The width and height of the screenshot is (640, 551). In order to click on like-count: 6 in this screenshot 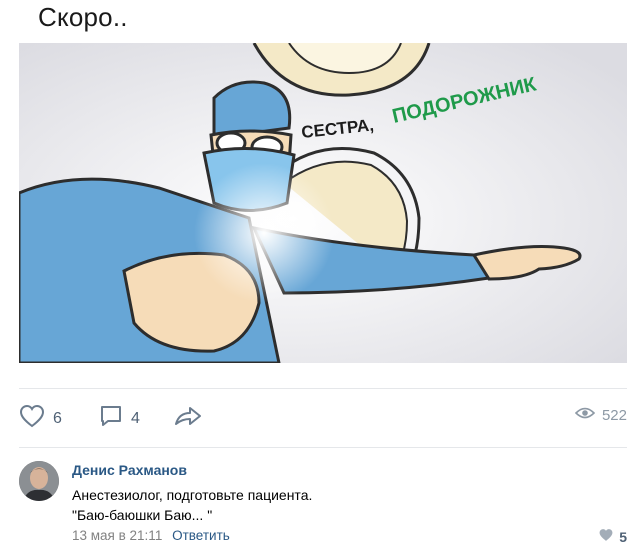, I will do `click(57, 418)`.